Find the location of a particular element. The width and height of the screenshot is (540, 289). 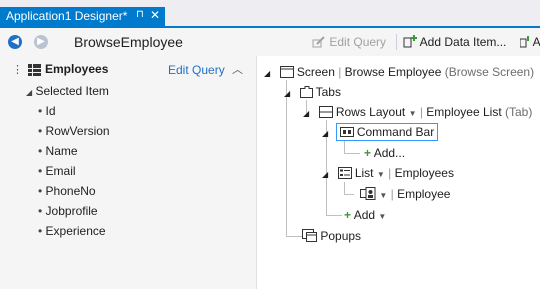

screen-icon is located at coordinates (286, 72).